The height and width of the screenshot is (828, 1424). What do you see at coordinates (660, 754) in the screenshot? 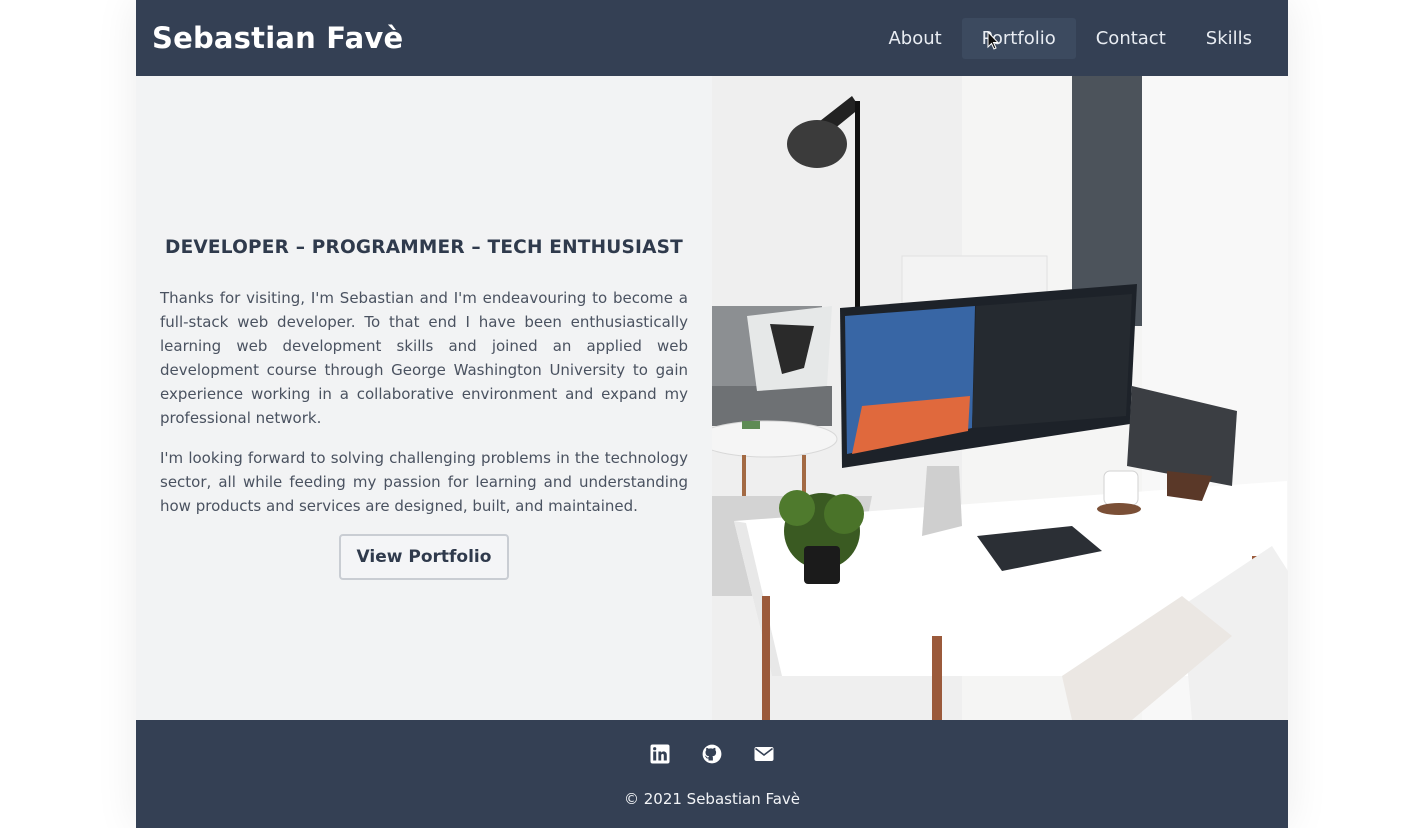
I see `linkedin-icon` at bounding box center [660, 754].